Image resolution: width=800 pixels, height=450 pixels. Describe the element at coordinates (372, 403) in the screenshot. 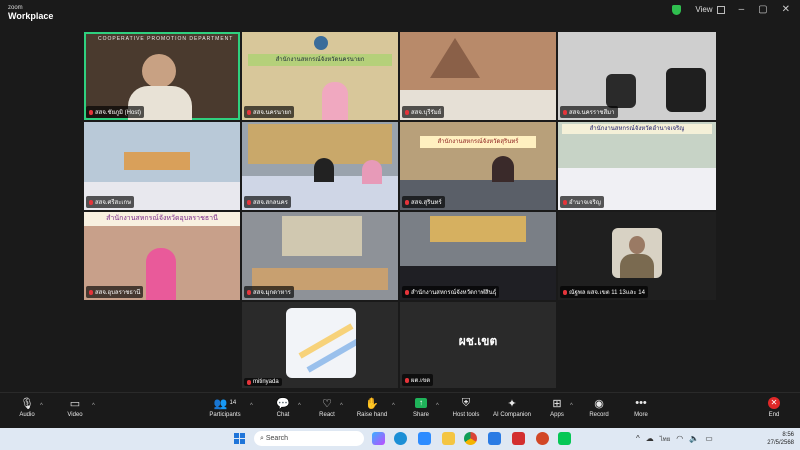

I see `raised-hand-icon: ✋` at that location.